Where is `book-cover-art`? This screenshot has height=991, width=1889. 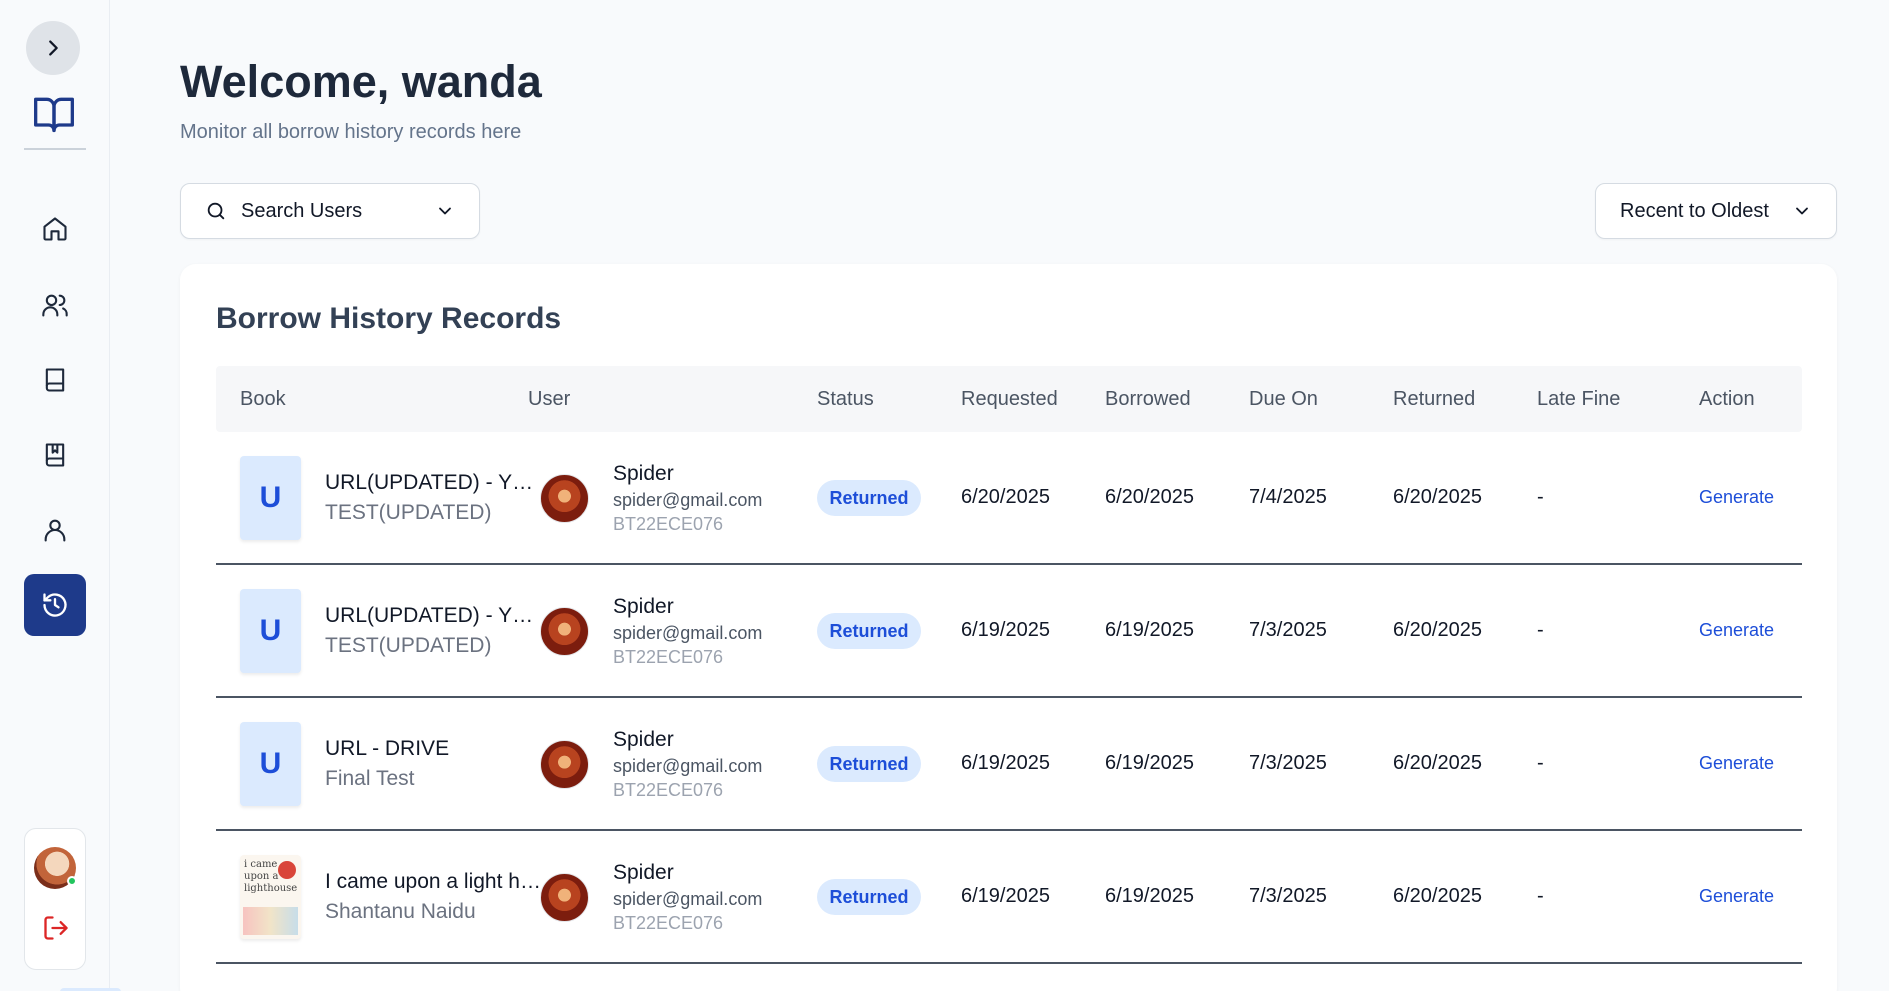 book-cover-art is located at coordinates (270, 921).